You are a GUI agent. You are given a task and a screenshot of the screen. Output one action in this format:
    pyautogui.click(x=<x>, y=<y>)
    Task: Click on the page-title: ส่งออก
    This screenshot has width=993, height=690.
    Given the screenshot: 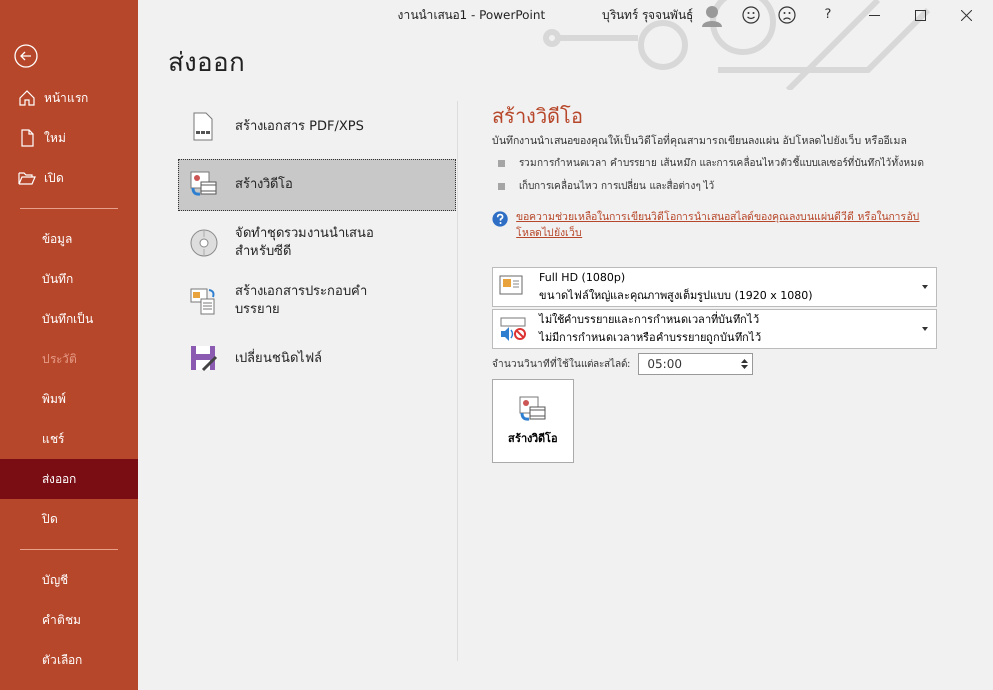 What is the action you would take?
    pyautogui.click(x=207, y=63)
    